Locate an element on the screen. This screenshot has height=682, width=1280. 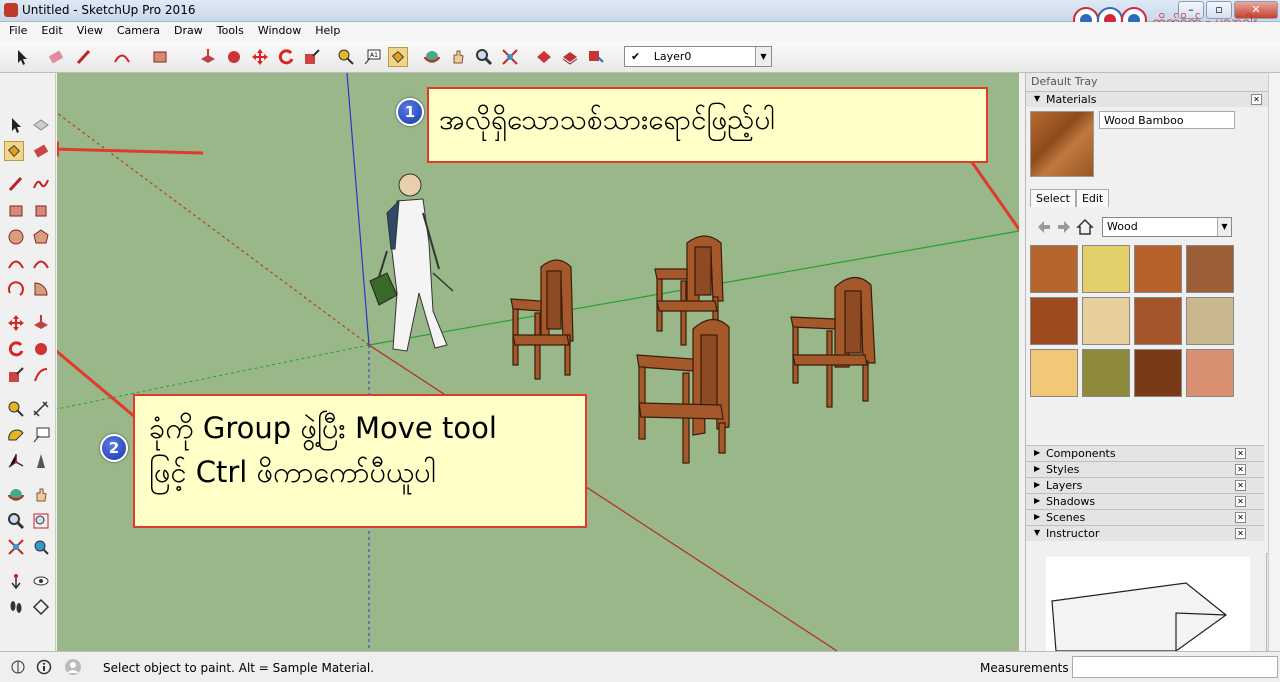
tray-scrollbar is located at coordinates (1274, 362).